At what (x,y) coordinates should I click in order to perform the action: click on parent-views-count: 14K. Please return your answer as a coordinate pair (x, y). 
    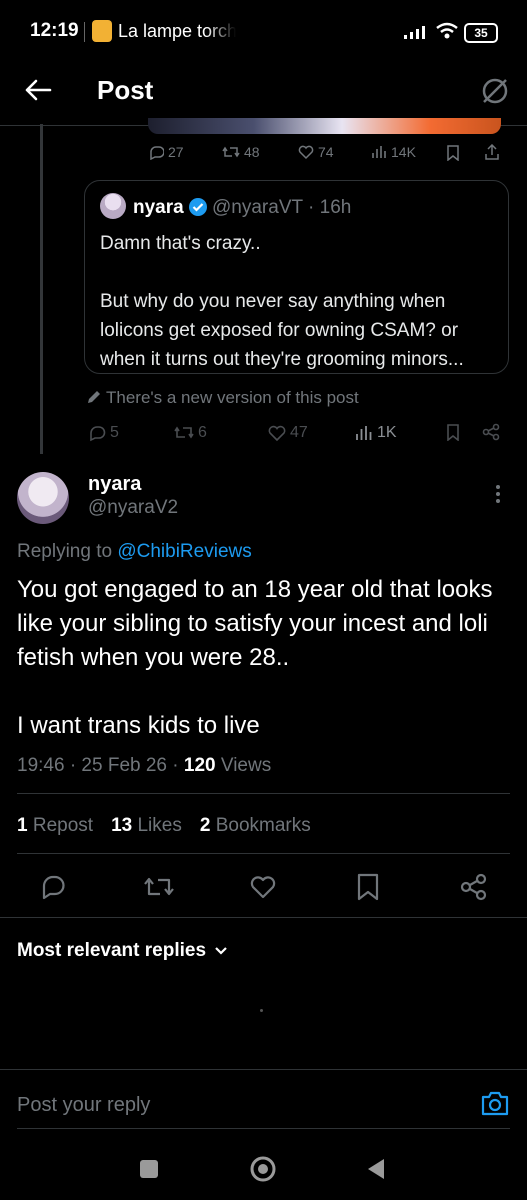
    Looking at the image, I should click on (403, 152).